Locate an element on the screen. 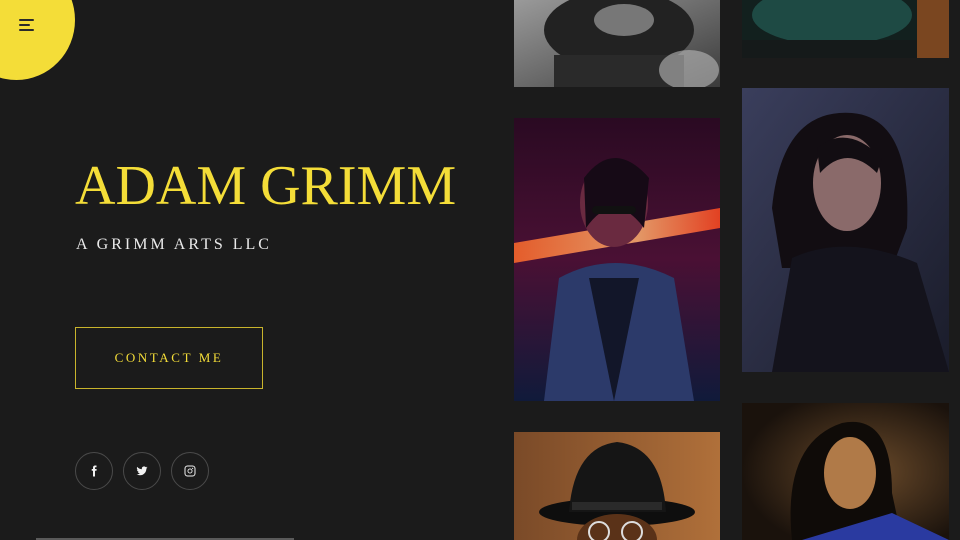 This screenshot has width=960, height=540. instagram-link is located at coordinates (190, 471).